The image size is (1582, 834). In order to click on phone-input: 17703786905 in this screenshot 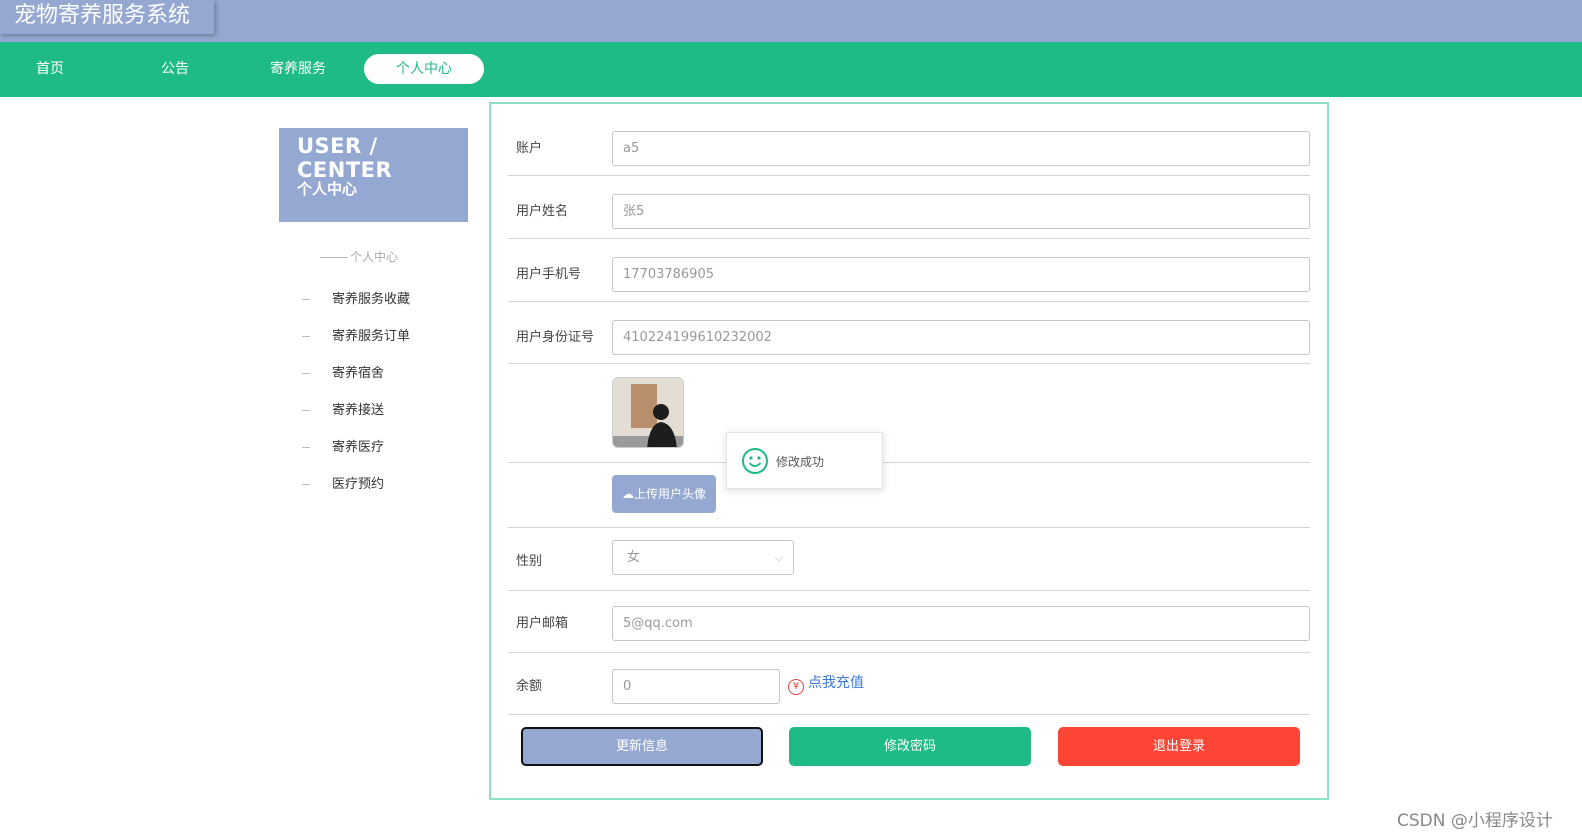, I will do `click(961, 274)`.